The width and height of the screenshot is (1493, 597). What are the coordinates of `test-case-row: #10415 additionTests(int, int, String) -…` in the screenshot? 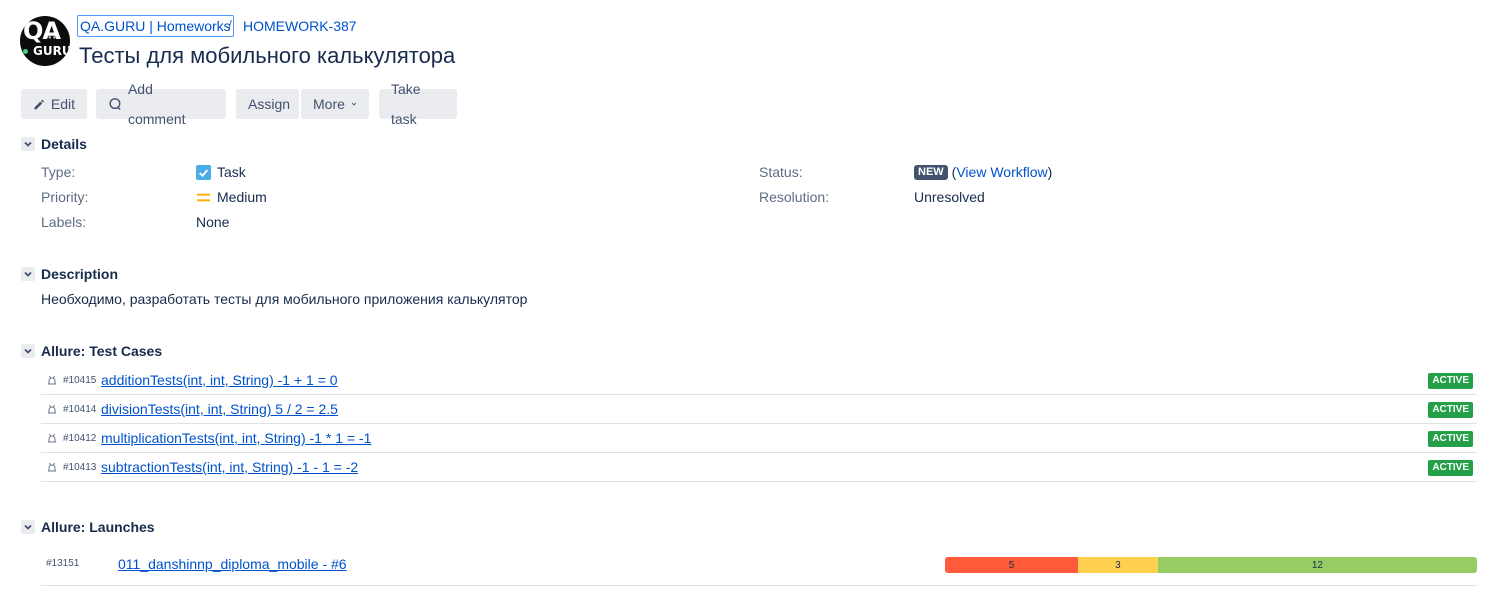 It's located at (759, 380).